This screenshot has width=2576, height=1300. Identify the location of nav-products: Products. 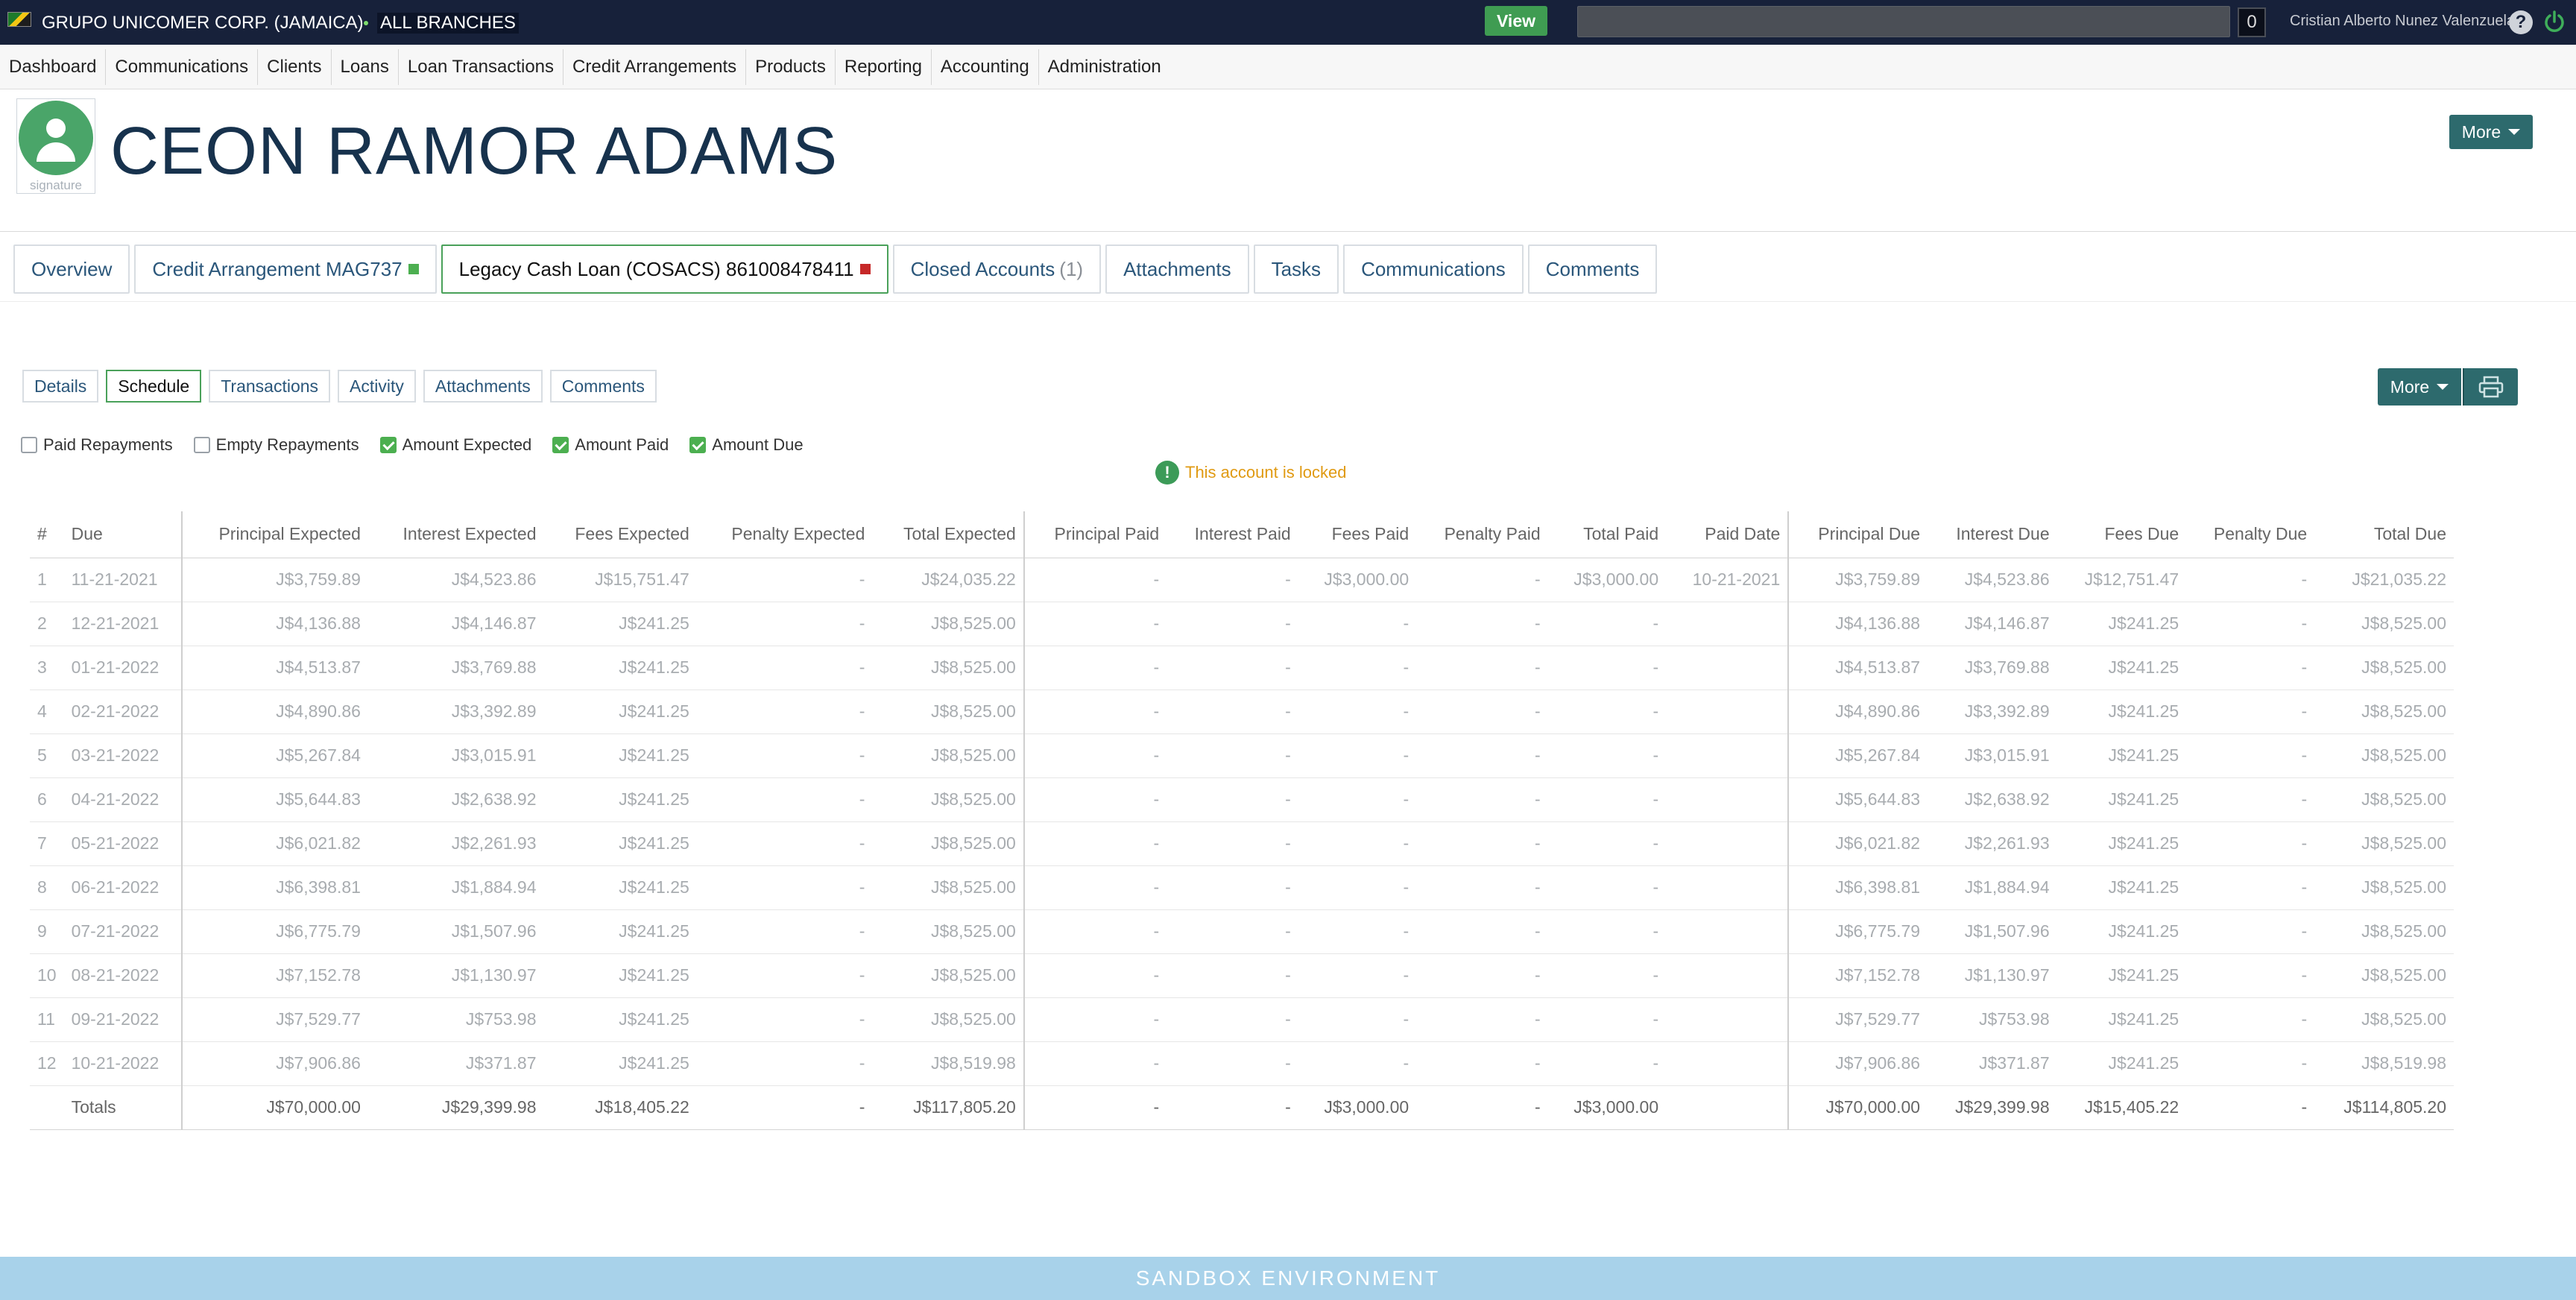
(791, 66).